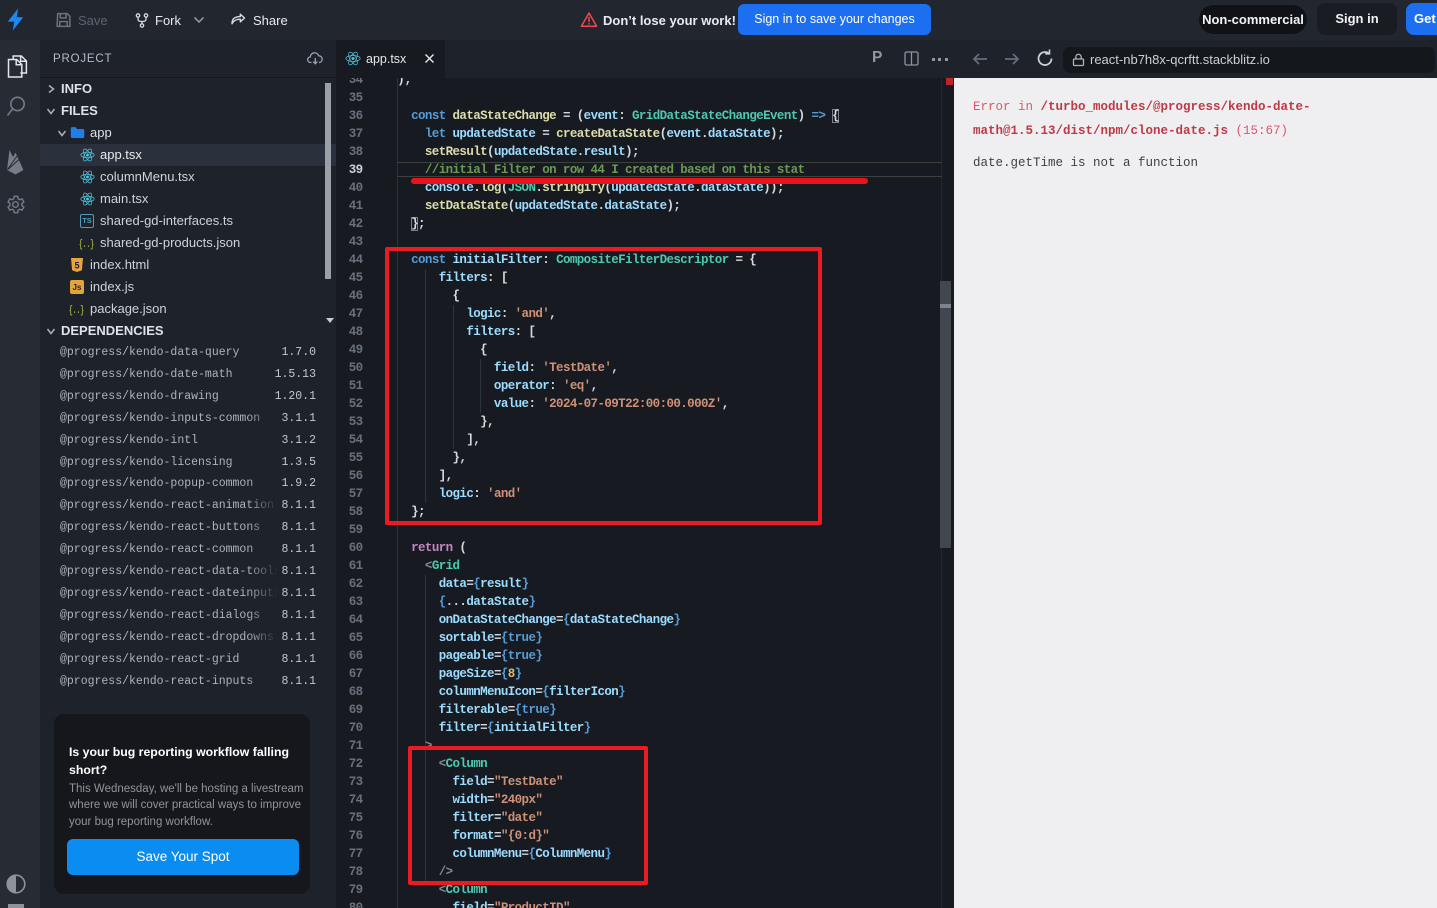 This screenshot has width=1437, height=908. What do you see at coordinates (76, 266) in the screenshot?
I see `svg-text: 5` at bounding box center [76, 266].